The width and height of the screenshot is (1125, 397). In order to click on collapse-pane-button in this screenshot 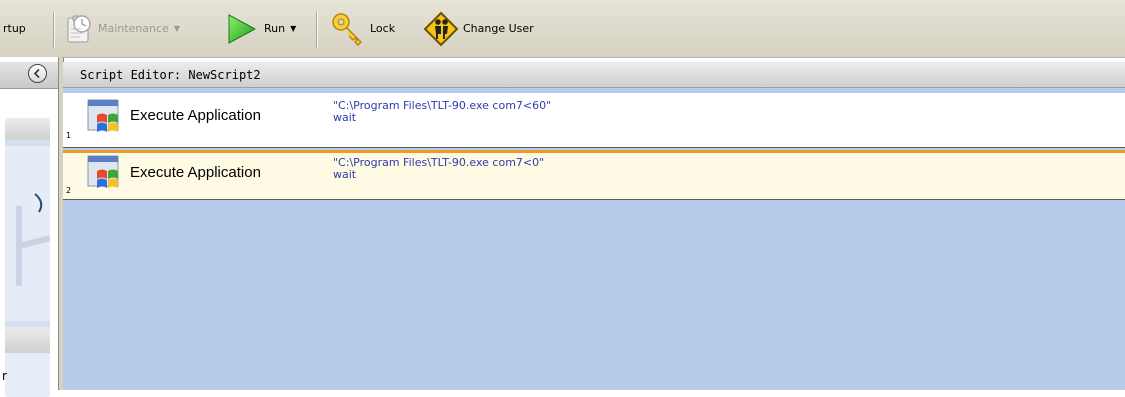, I will do `click(37, 73)`.